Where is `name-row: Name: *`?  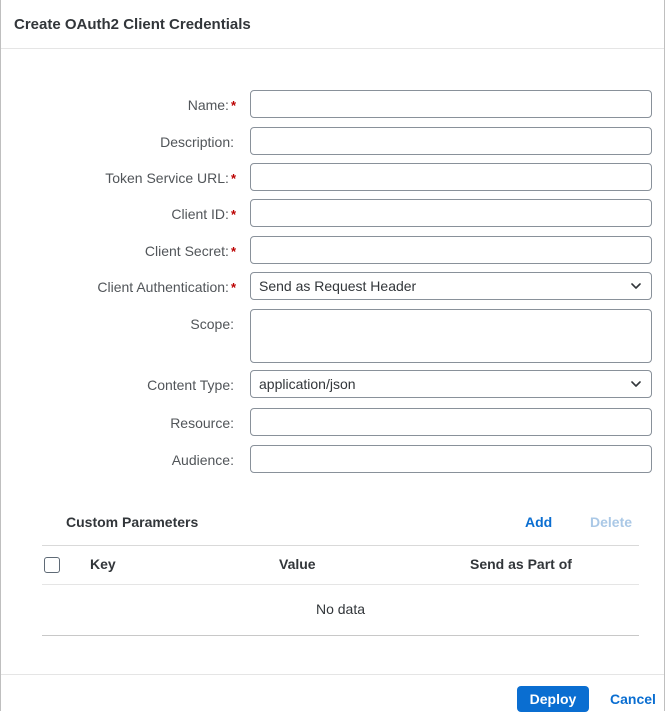 name-row: Name: * is located at coordinates (332, 105).